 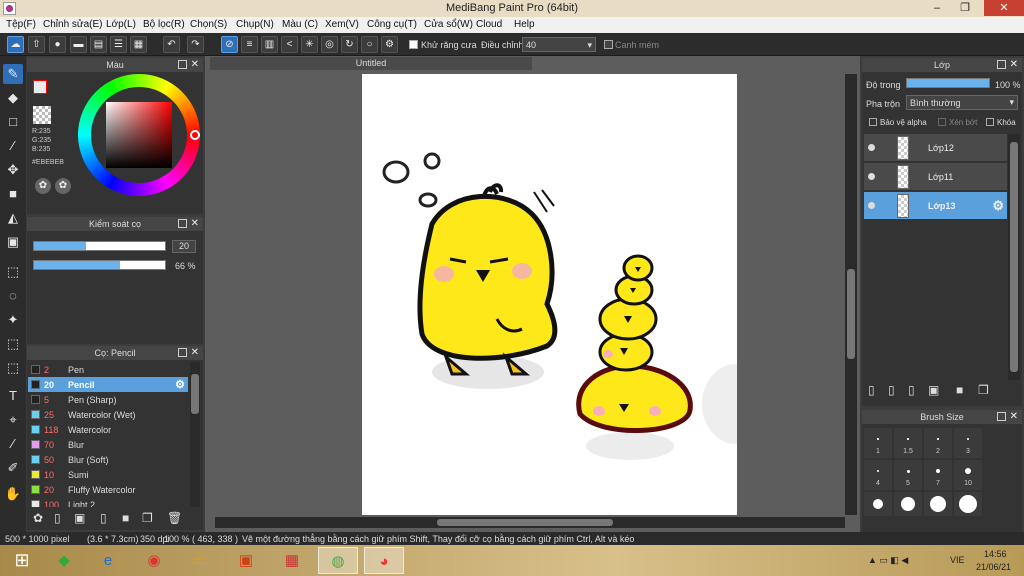 What do you see at coordinates (392, 24) in the screenshot?
I see `menu-tools: Công cụ(T)` at bounding box center [392, 24].